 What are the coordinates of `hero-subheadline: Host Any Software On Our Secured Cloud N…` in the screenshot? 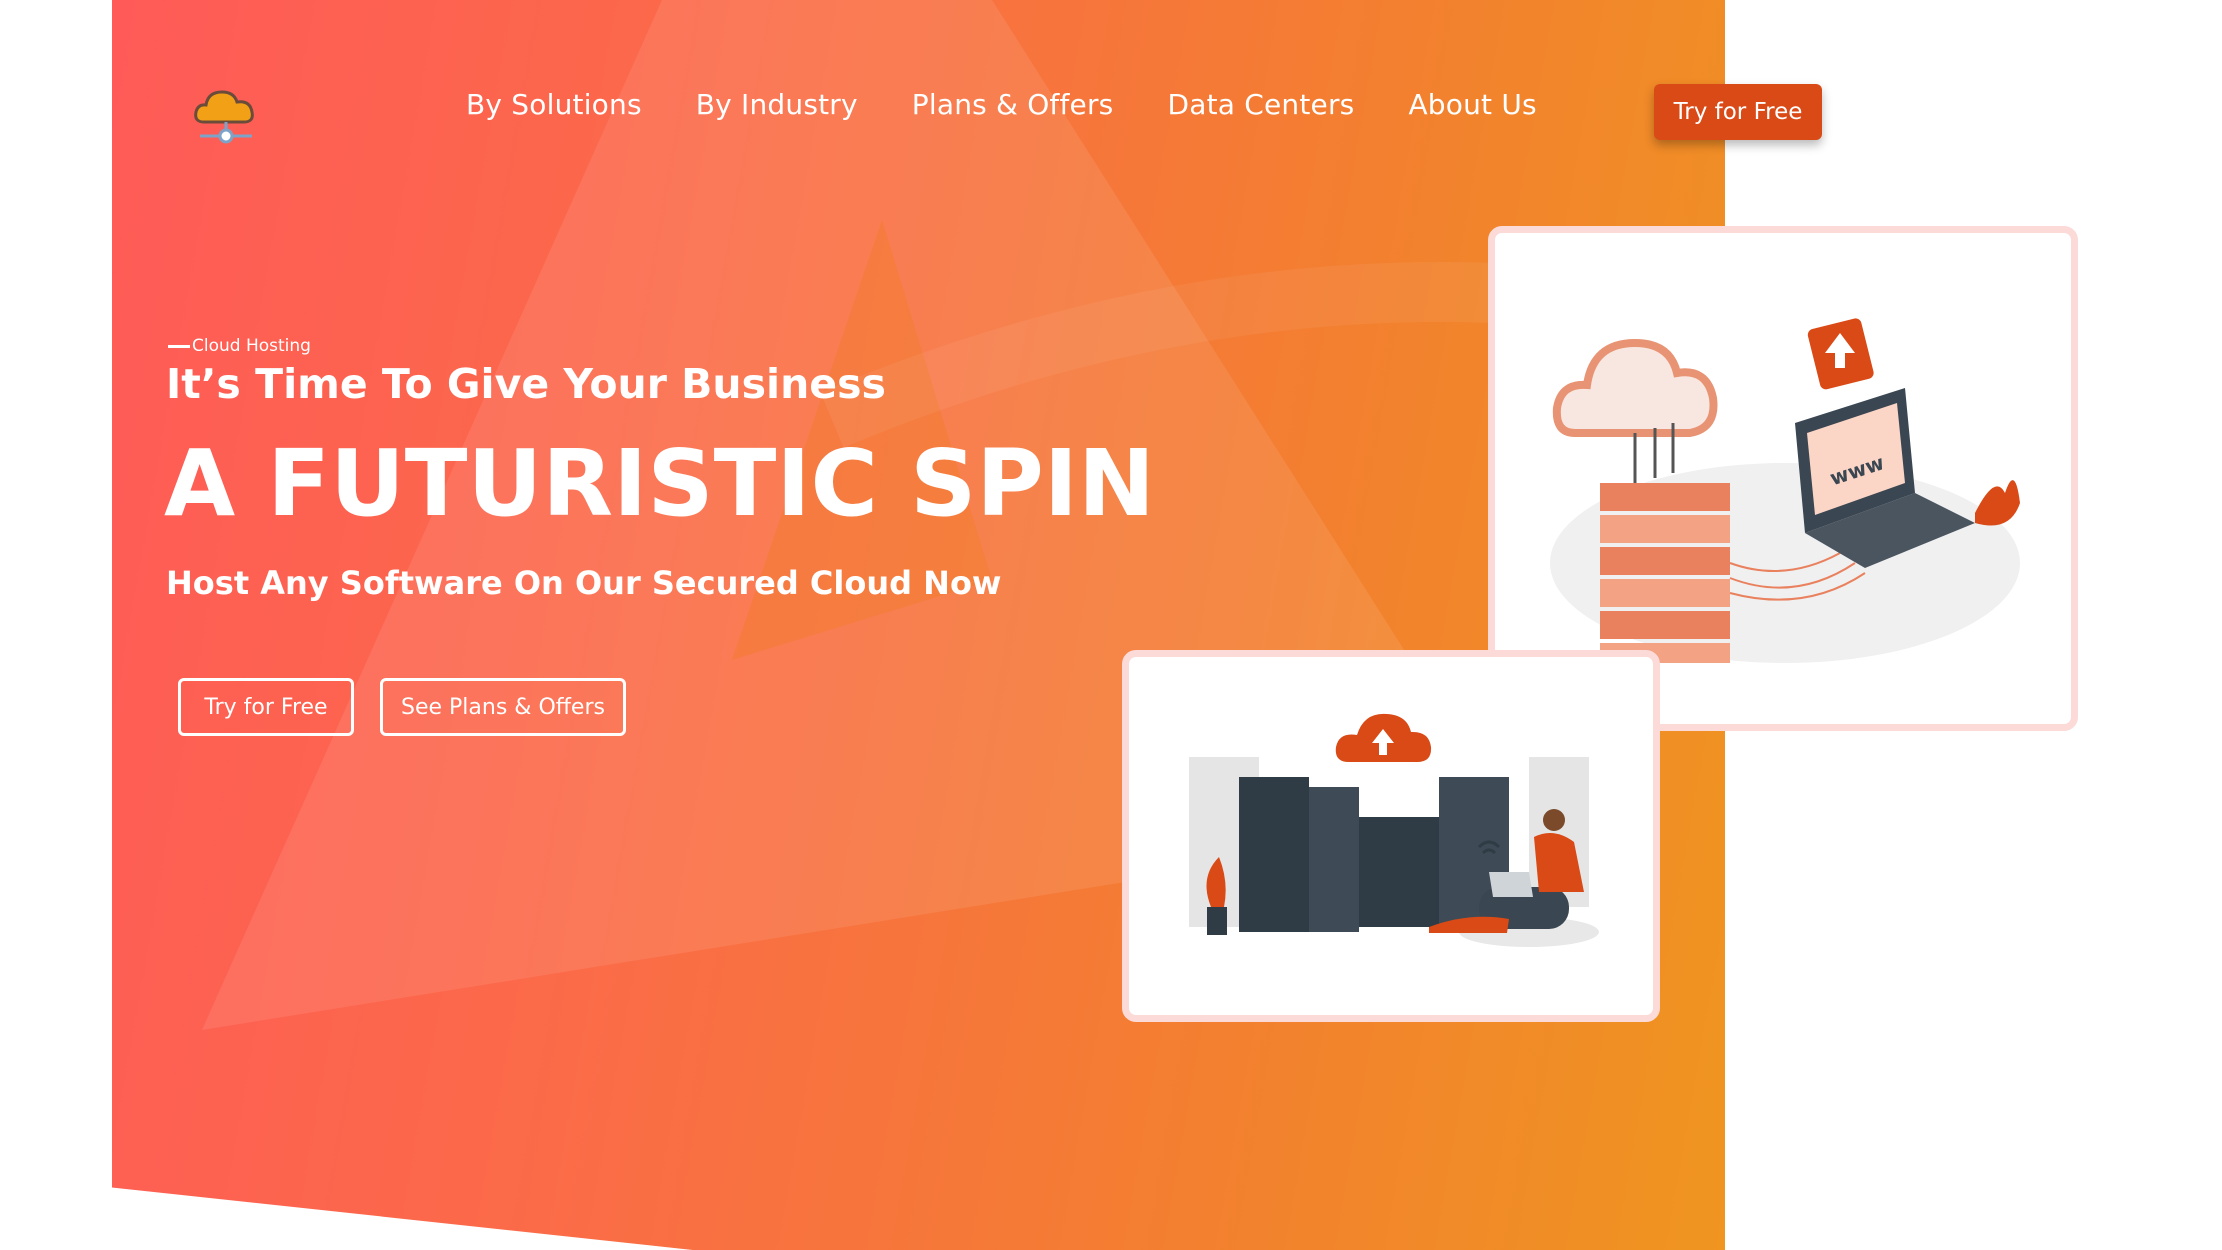 It's located at (584, 583).